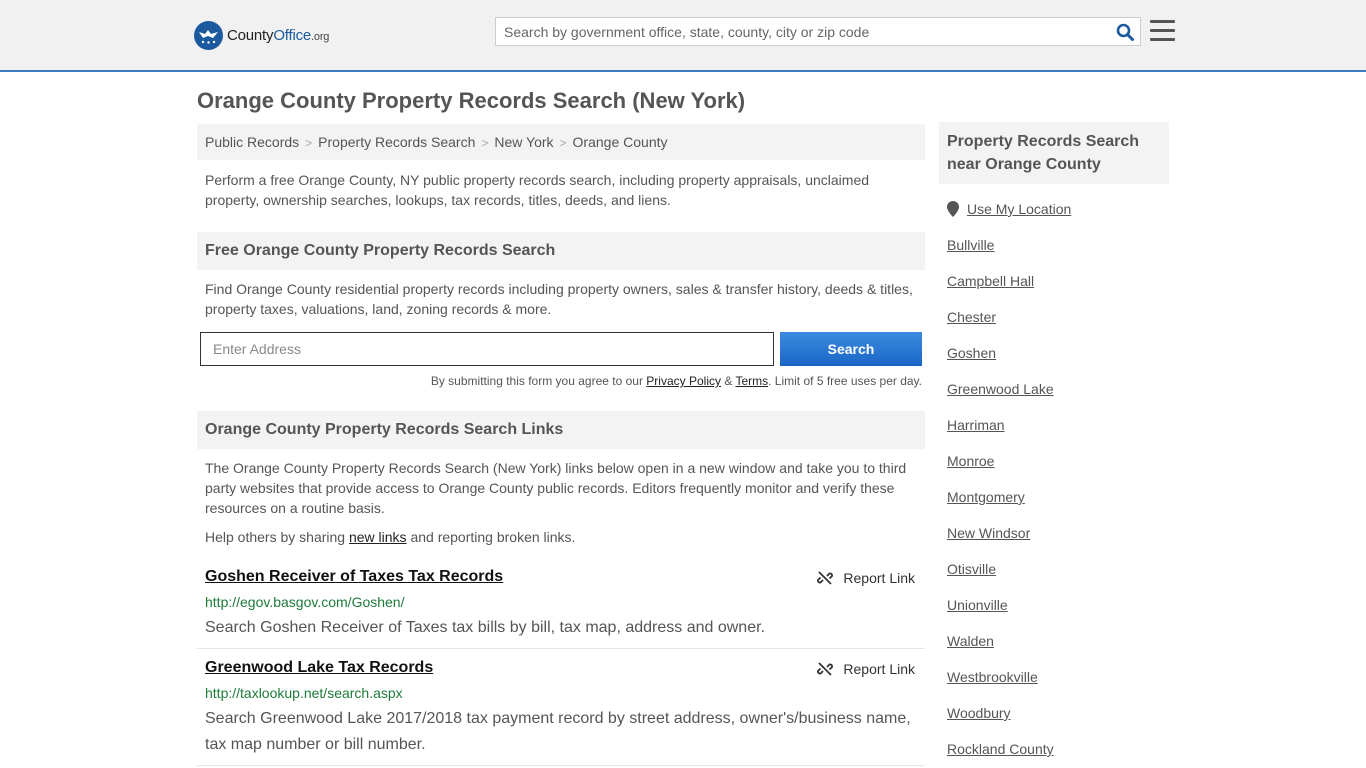  Describe the element at coordinates (1162, 31) in the screenshot. I see `hamburger-menu-icon` at that location.